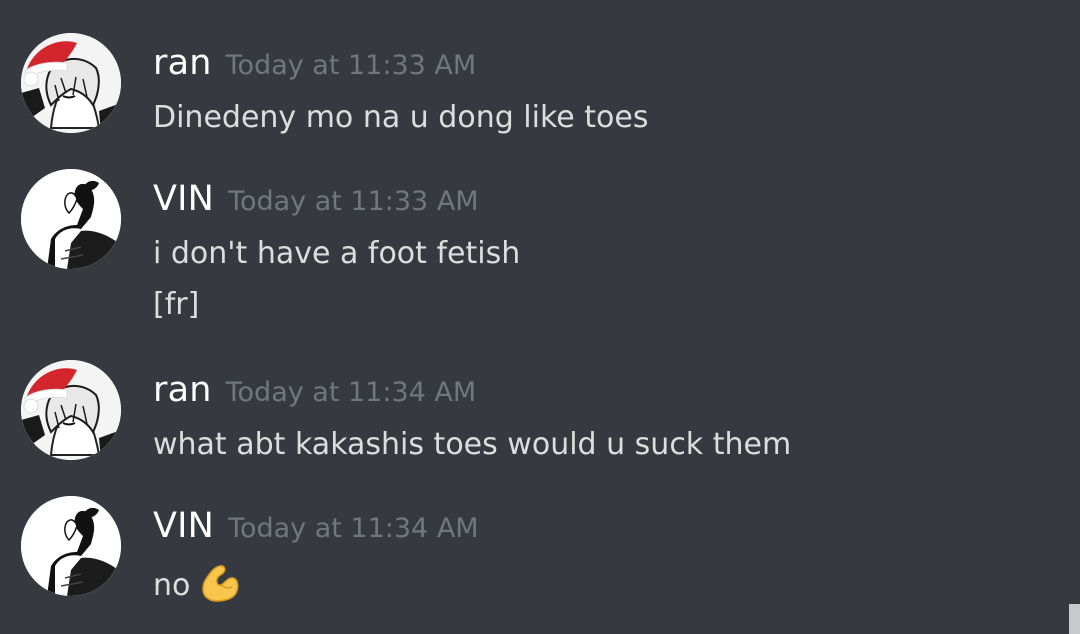 This screenshot has width=1080, height=634. I want to click on scrollbar-thumb, so click(1074, 619).